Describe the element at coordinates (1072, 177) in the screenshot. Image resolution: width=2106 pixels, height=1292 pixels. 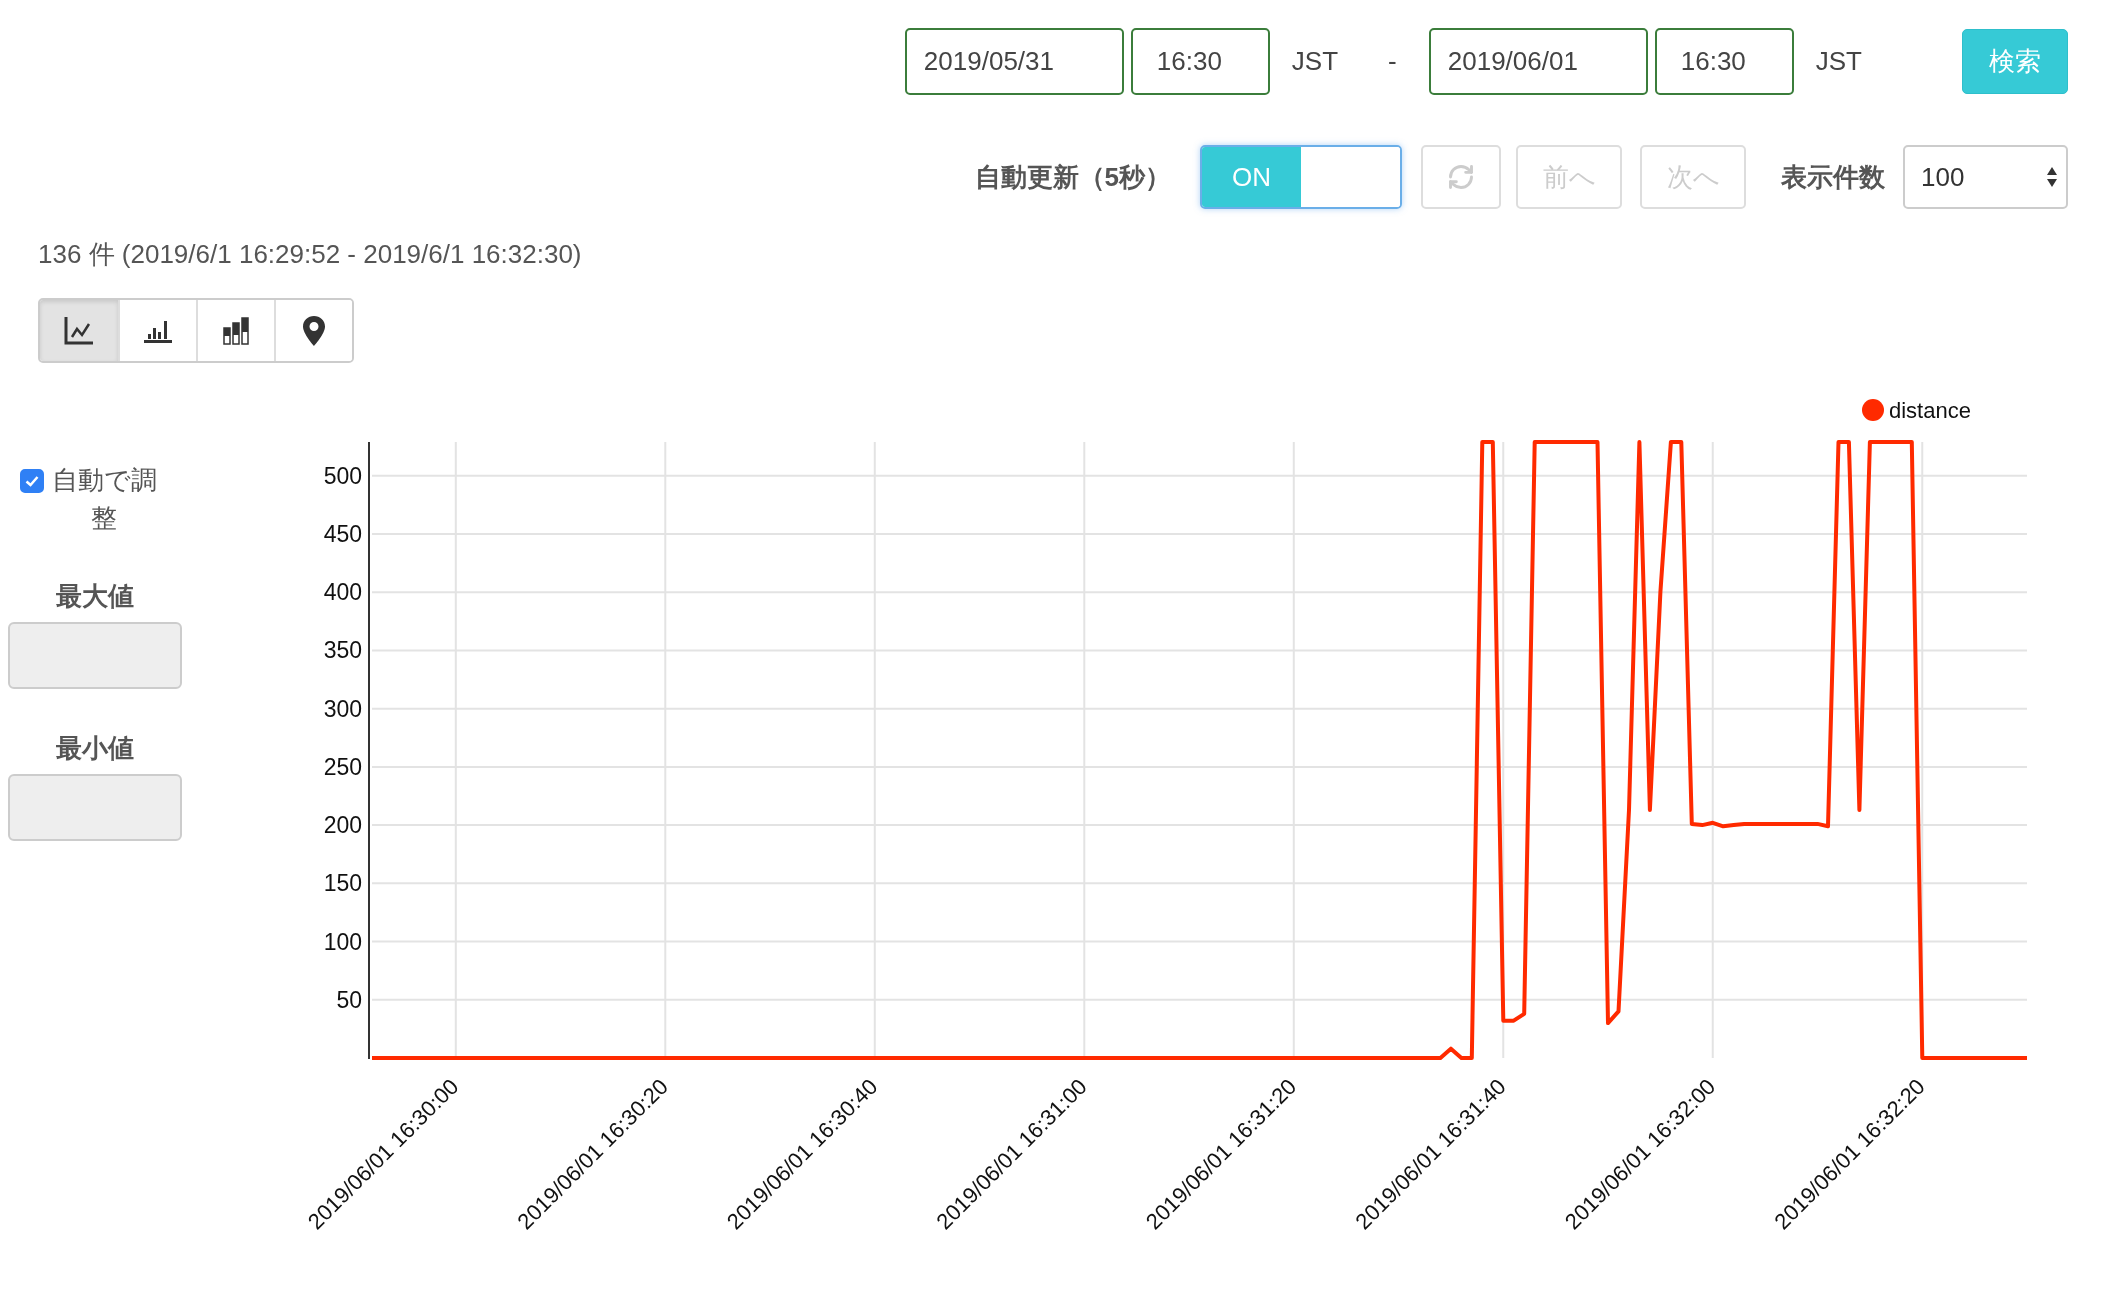
I see `auto-refresh-label: 自動更新（5秒）` at that location.